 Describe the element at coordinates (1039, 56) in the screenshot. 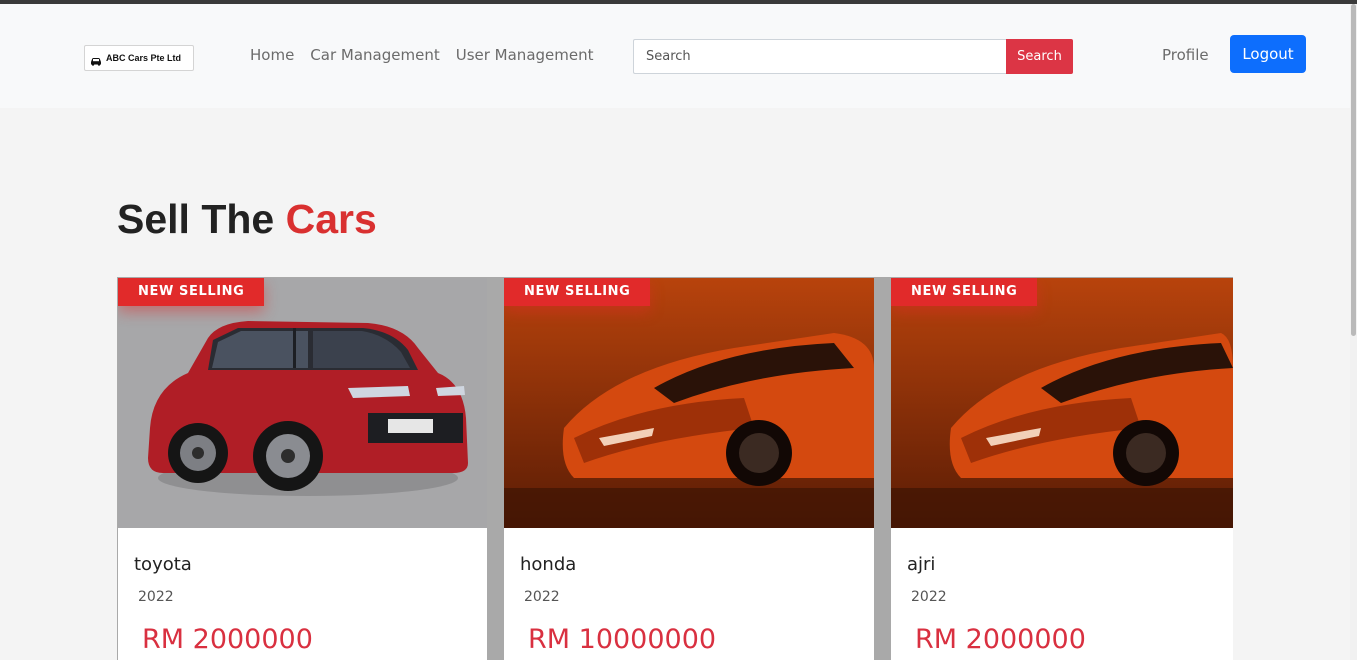

I see `search-button: Search` at that location.